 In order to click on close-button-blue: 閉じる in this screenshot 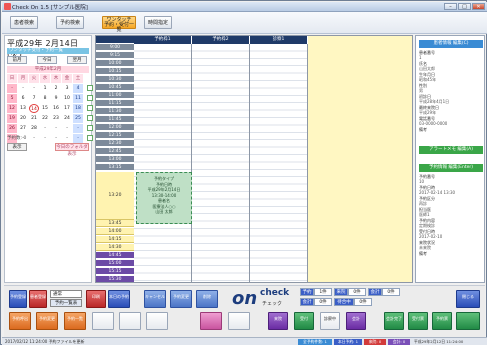, I will do `click(468, 299)`.